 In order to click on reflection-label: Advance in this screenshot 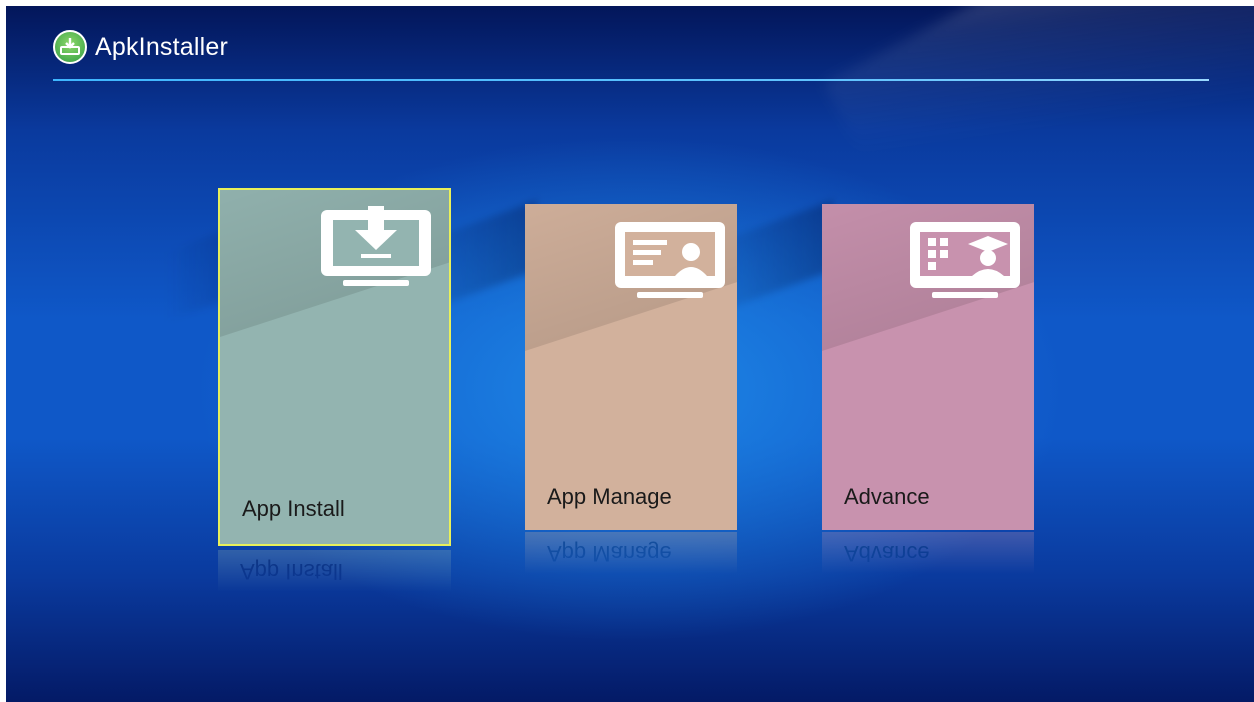, I will do `click(887, 553)`.